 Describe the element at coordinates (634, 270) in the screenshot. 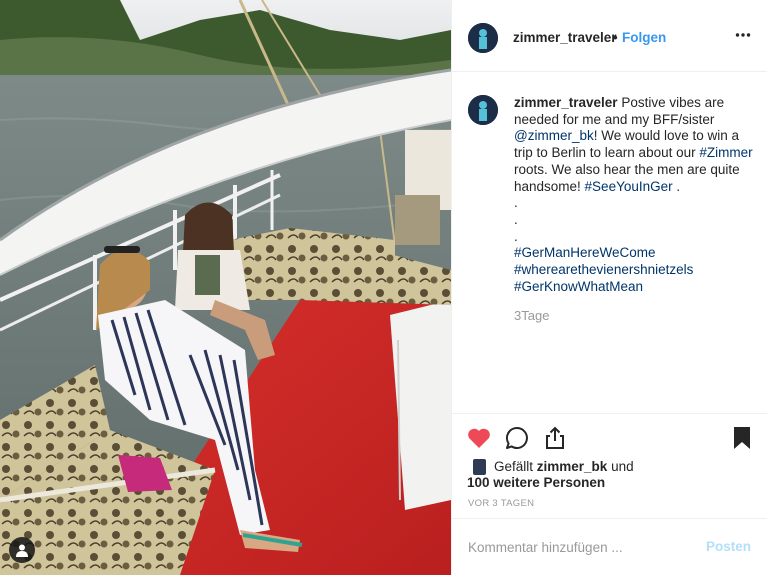

I see `hashtag-link: #wherearethevienershnietzels` at that location.